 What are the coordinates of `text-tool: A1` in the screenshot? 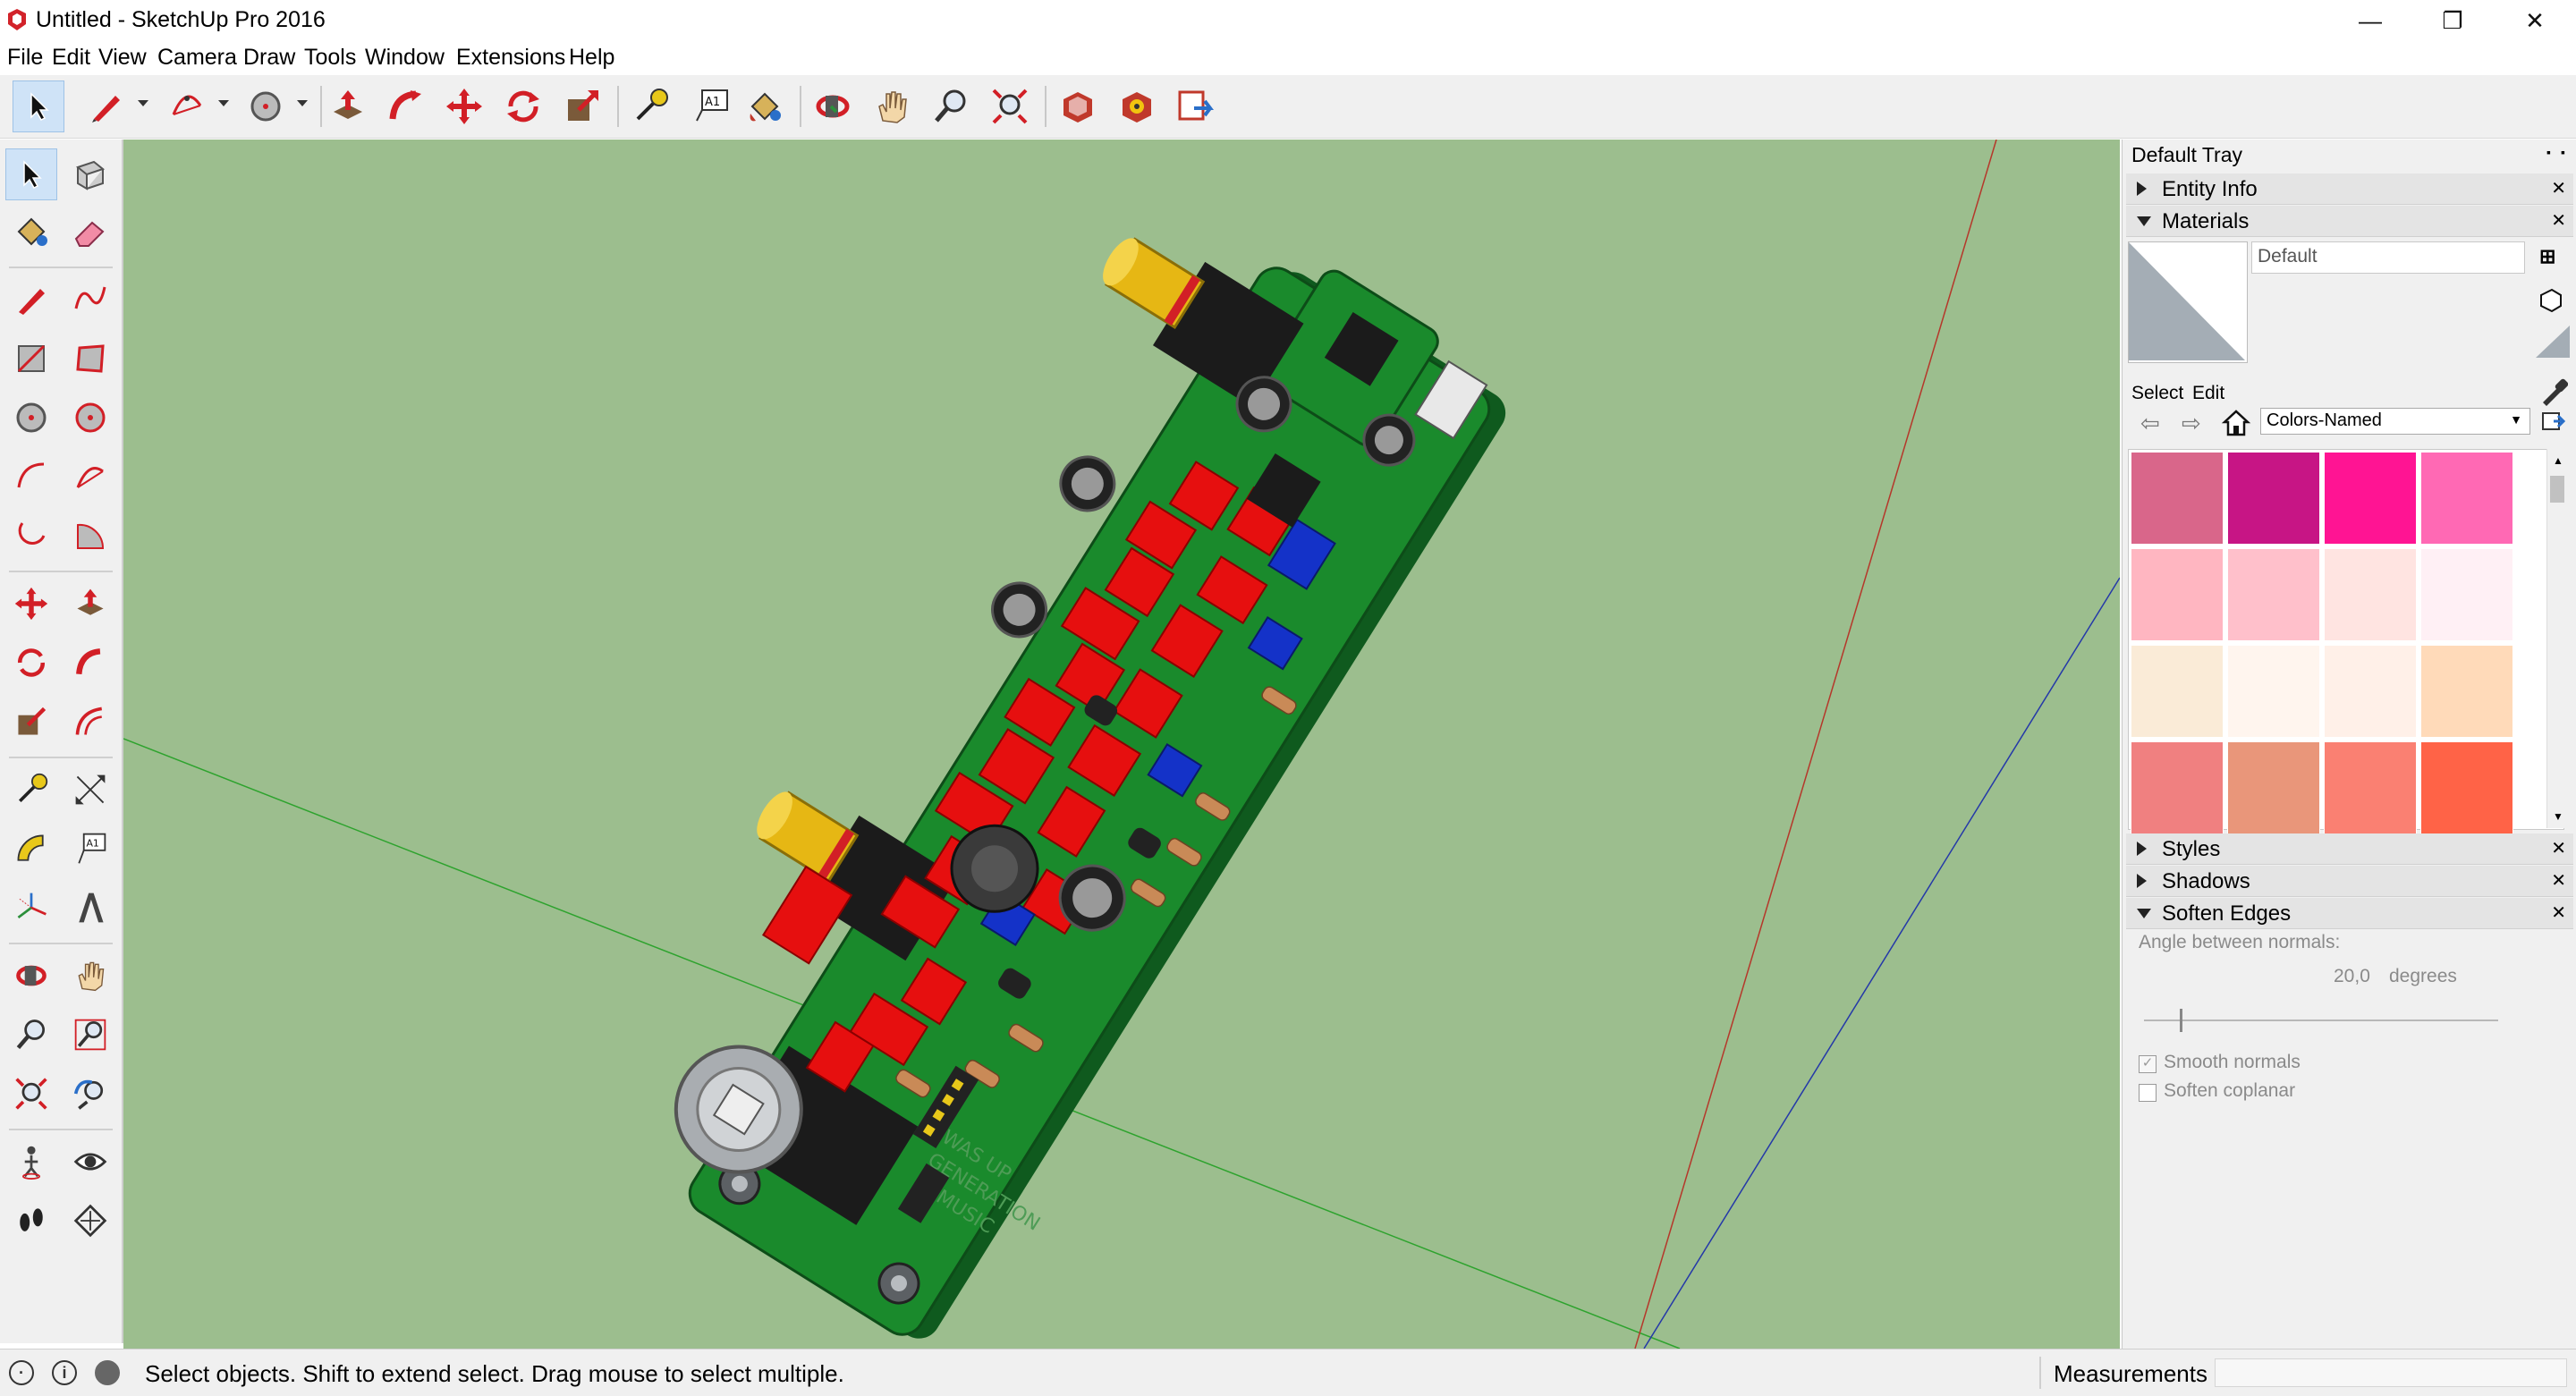 It's located at (90, 849).